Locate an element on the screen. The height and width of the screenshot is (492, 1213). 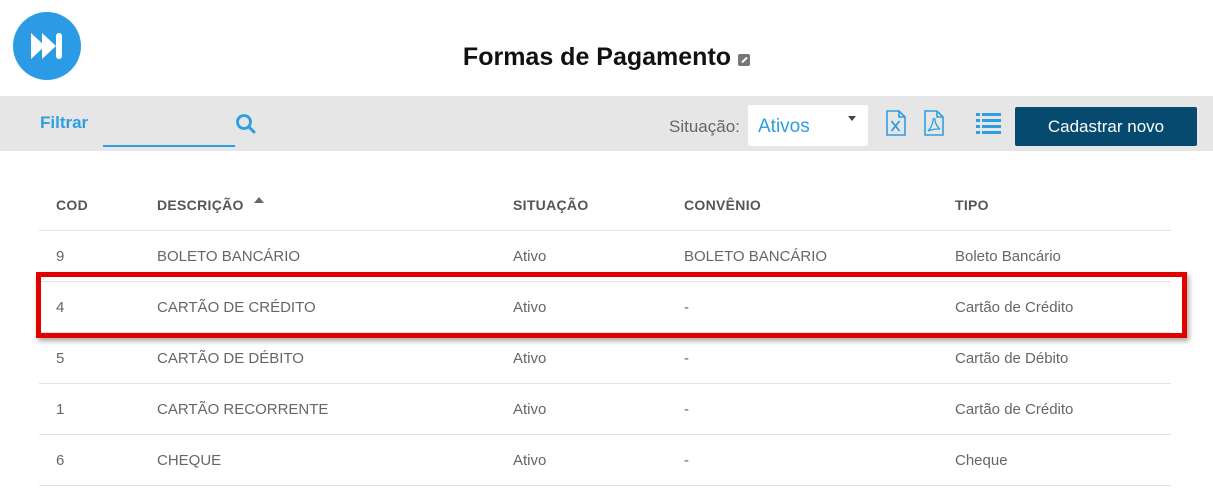
chevron-down-icon is located at coordinates (852, 118).